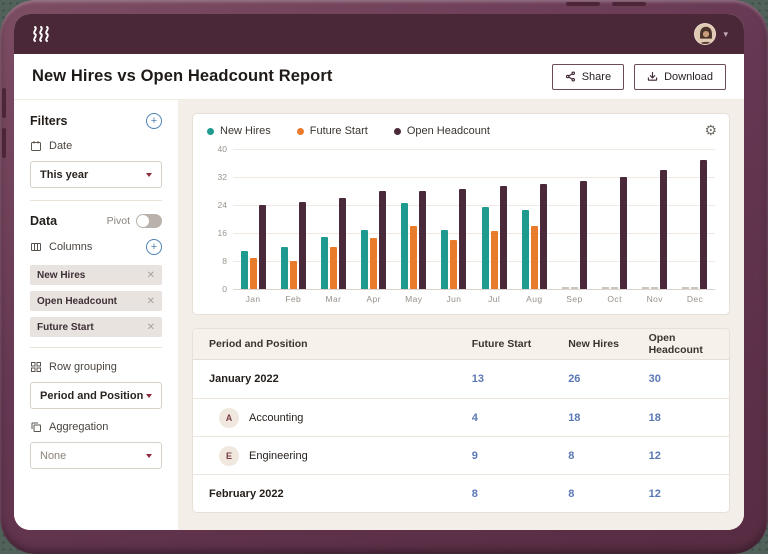  I want to click on column-tag-label: Future Start, so click(65, 327).